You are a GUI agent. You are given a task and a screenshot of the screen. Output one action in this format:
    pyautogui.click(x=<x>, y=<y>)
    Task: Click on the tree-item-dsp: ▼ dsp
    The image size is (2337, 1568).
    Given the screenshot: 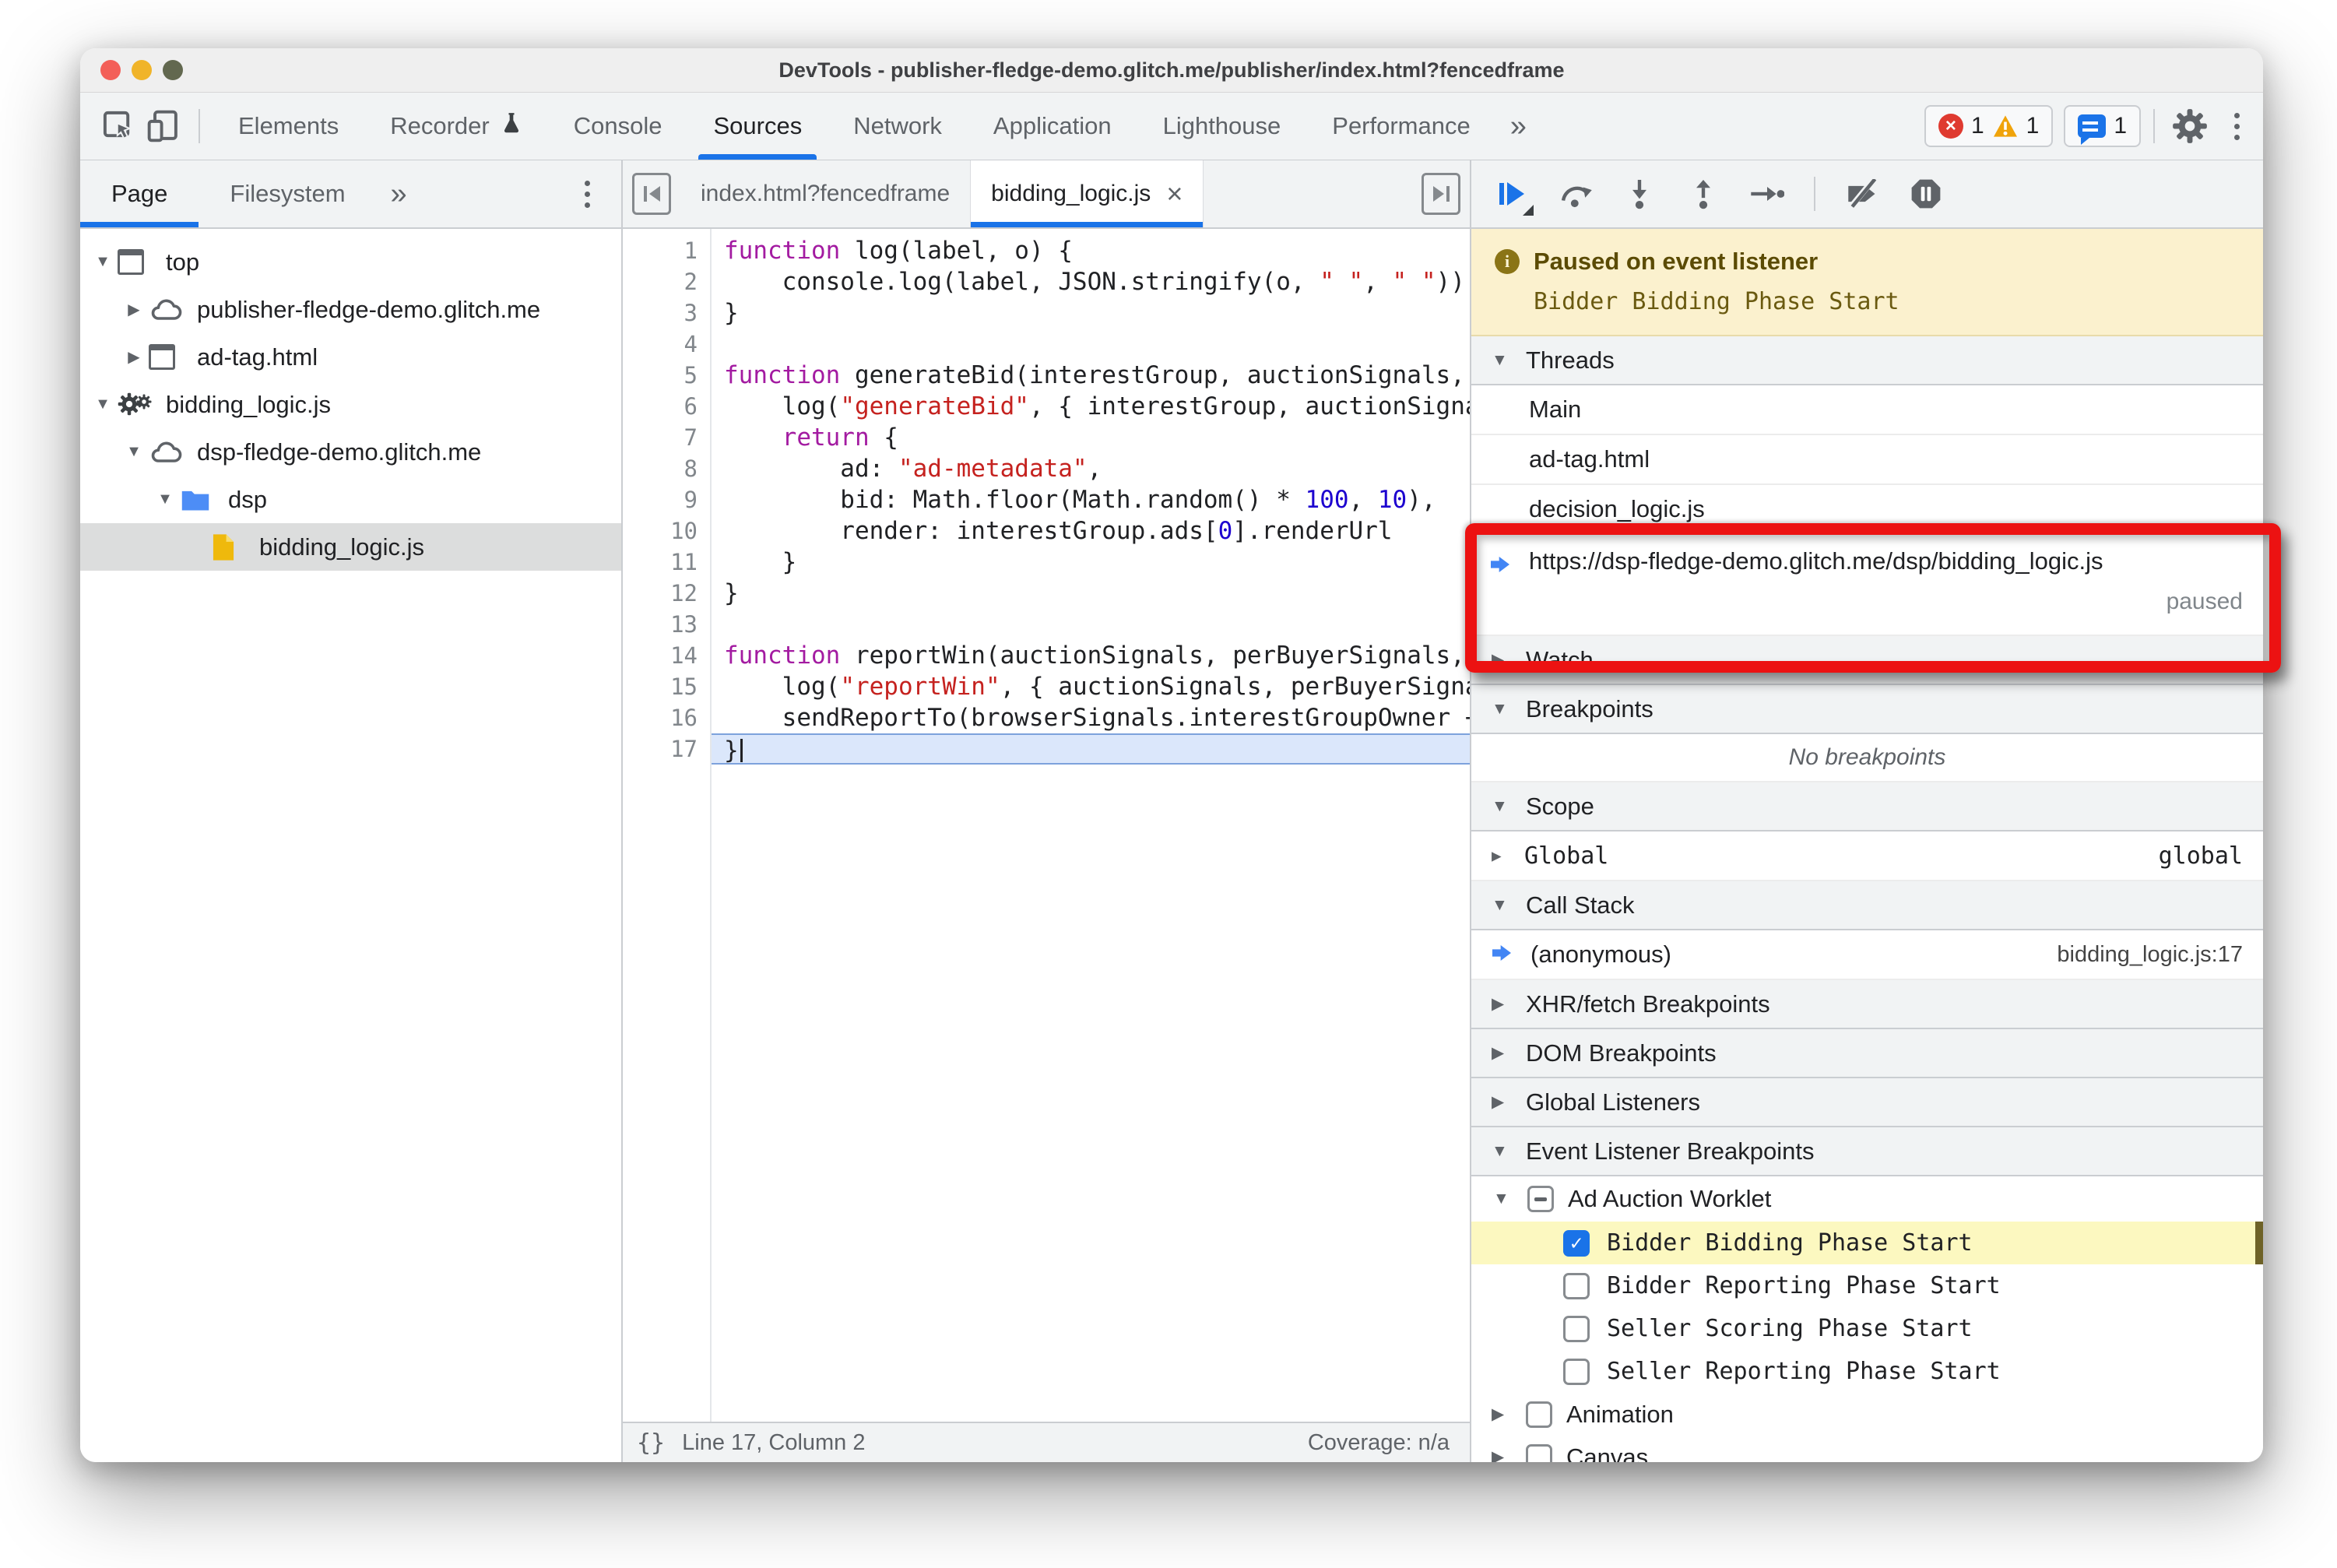 What is the action you would take?
    pyautogui.click(x=351, y=499)
    